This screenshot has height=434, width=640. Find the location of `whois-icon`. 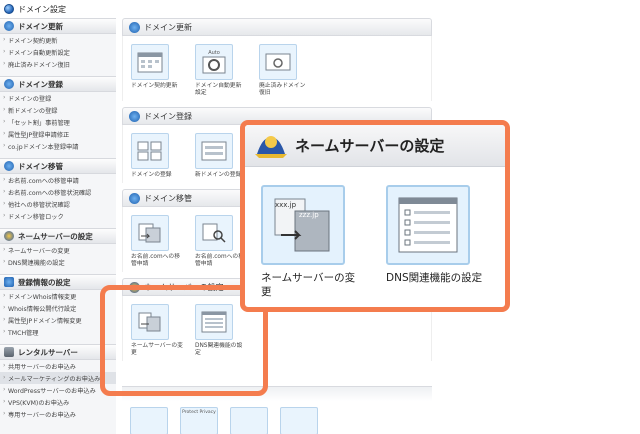

whois-icon is located at coordinates (149, 420).